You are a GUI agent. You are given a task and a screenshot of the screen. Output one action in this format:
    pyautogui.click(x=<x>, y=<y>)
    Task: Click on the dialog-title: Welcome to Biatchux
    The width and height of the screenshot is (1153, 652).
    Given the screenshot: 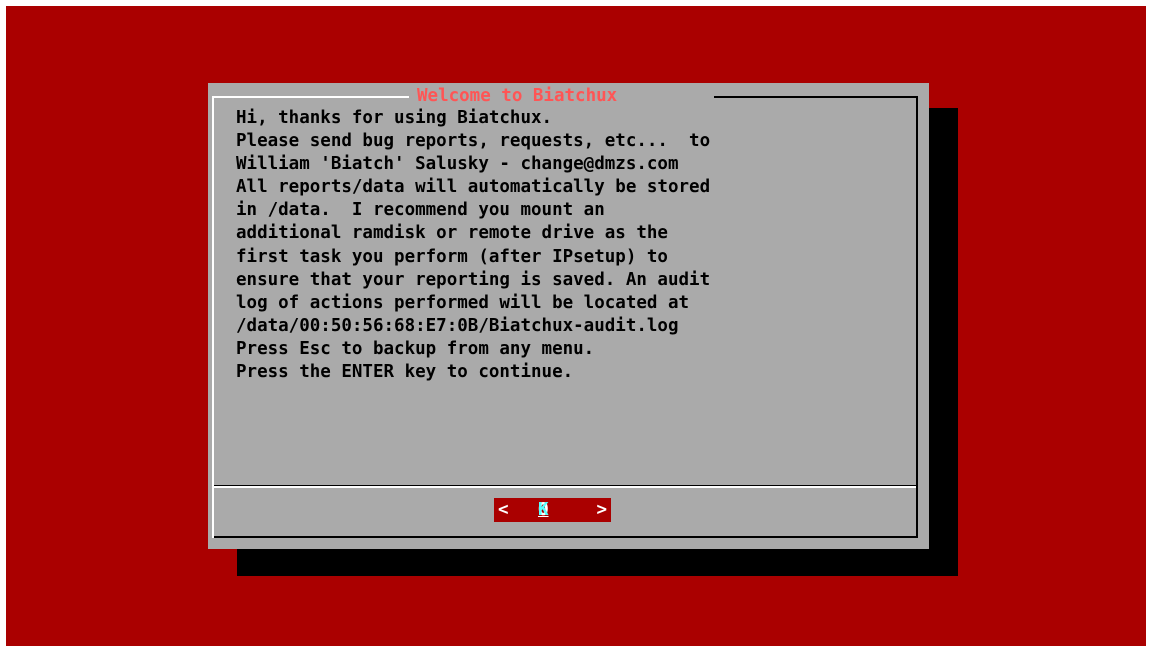 What is the action you would take?
    pyautogui.click(x=517, y=96)
    